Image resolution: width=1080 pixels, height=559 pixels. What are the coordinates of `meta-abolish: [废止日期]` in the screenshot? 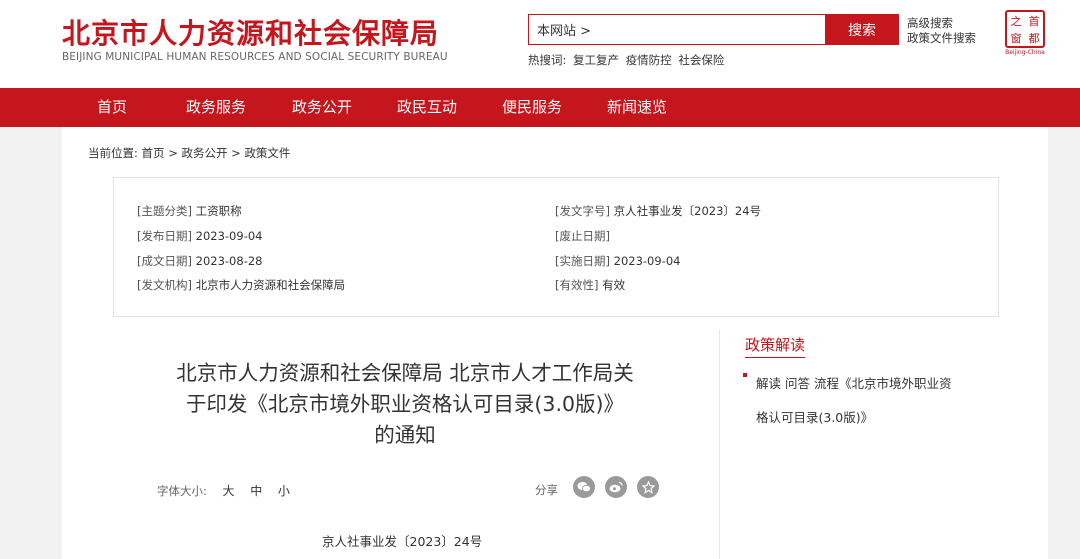 It's located at (582, 236).